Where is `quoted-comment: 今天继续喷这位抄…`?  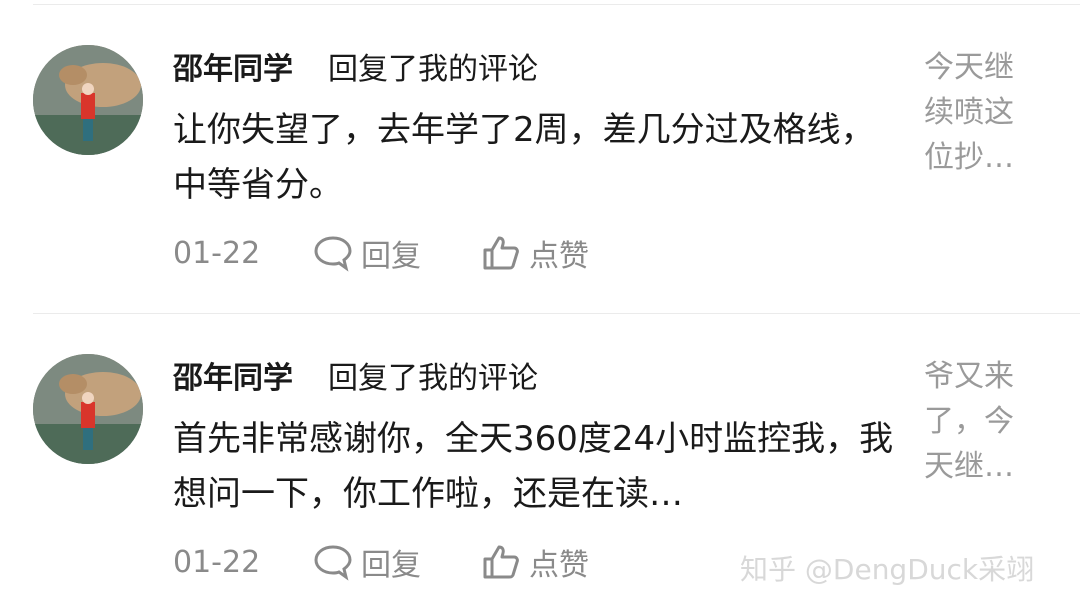 quoted-comment: 今天继续喷这位抄… is located at coordinates (979, 112).